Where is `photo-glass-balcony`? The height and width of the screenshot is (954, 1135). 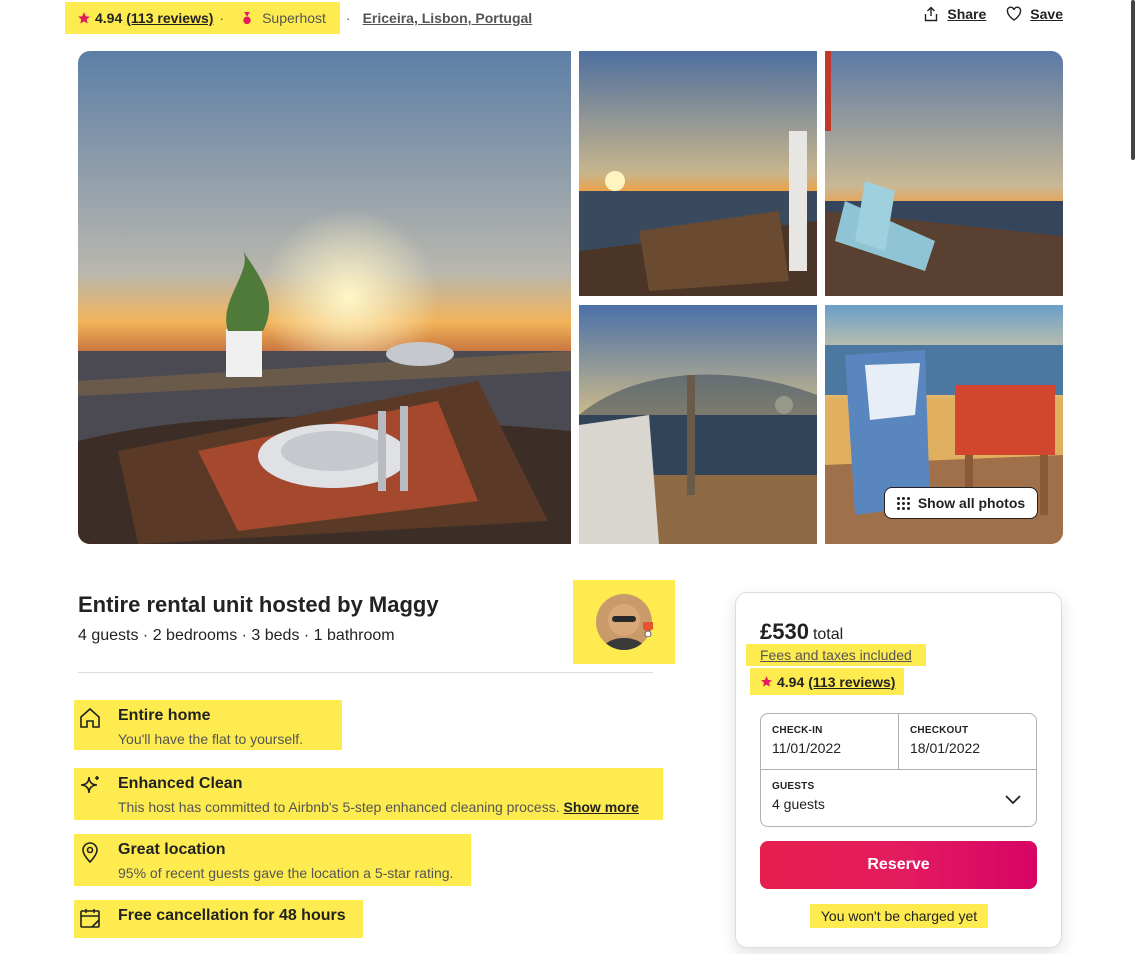
photo-glass-balcony is located at coordinates (698, 424).